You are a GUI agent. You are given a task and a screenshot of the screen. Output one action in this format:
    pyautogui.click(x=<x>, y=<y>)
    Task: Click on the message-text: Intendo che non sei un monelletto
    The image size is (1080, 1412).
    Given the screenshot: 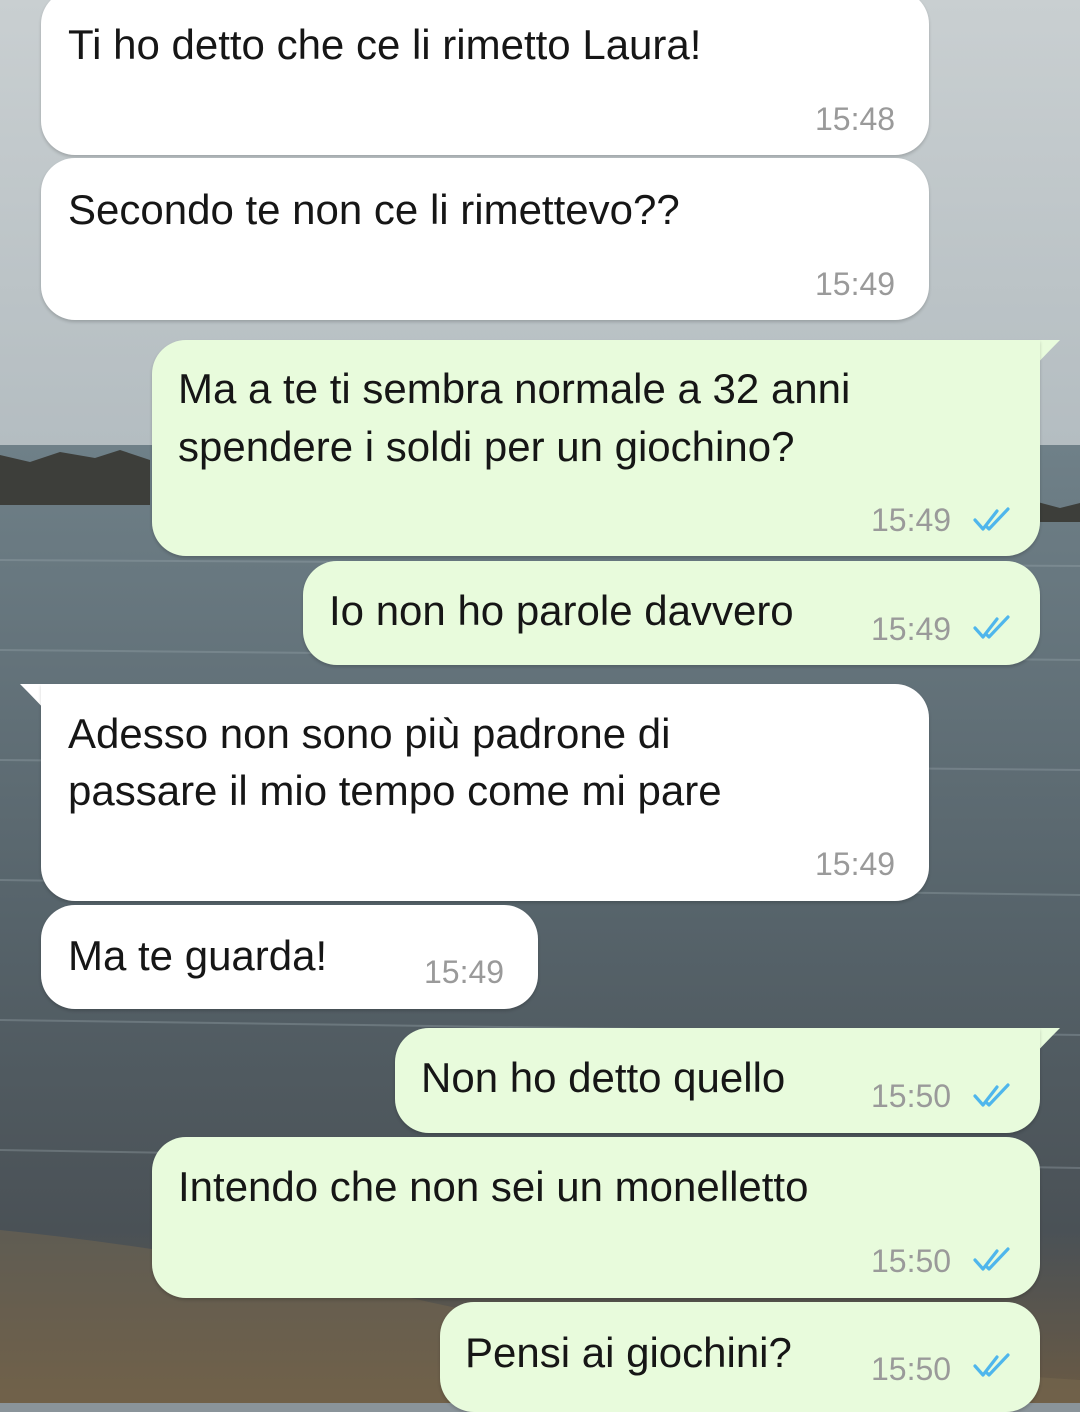 What is the action you would take?
    pyautogui.click(x=493, y=1186)
    